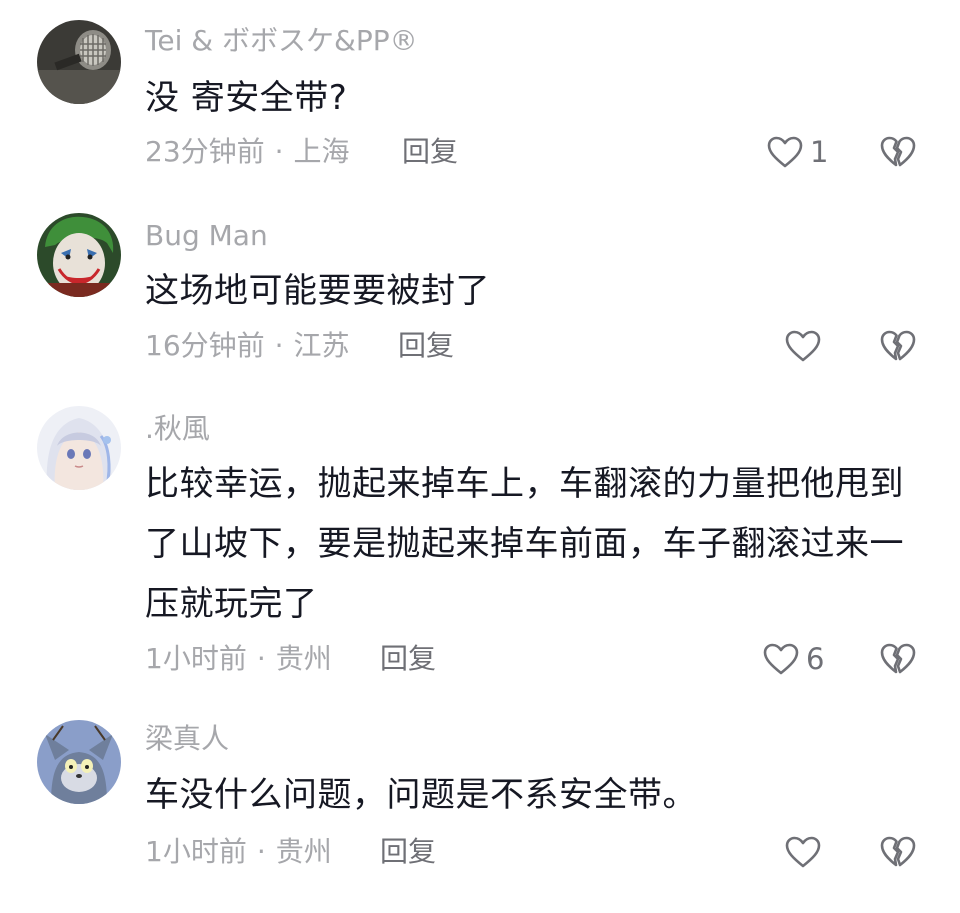  Describe the element at coordinates (281, 41) in the screenshot. I see `comment-username: Tei & ボボスケ&PP®` at that location.